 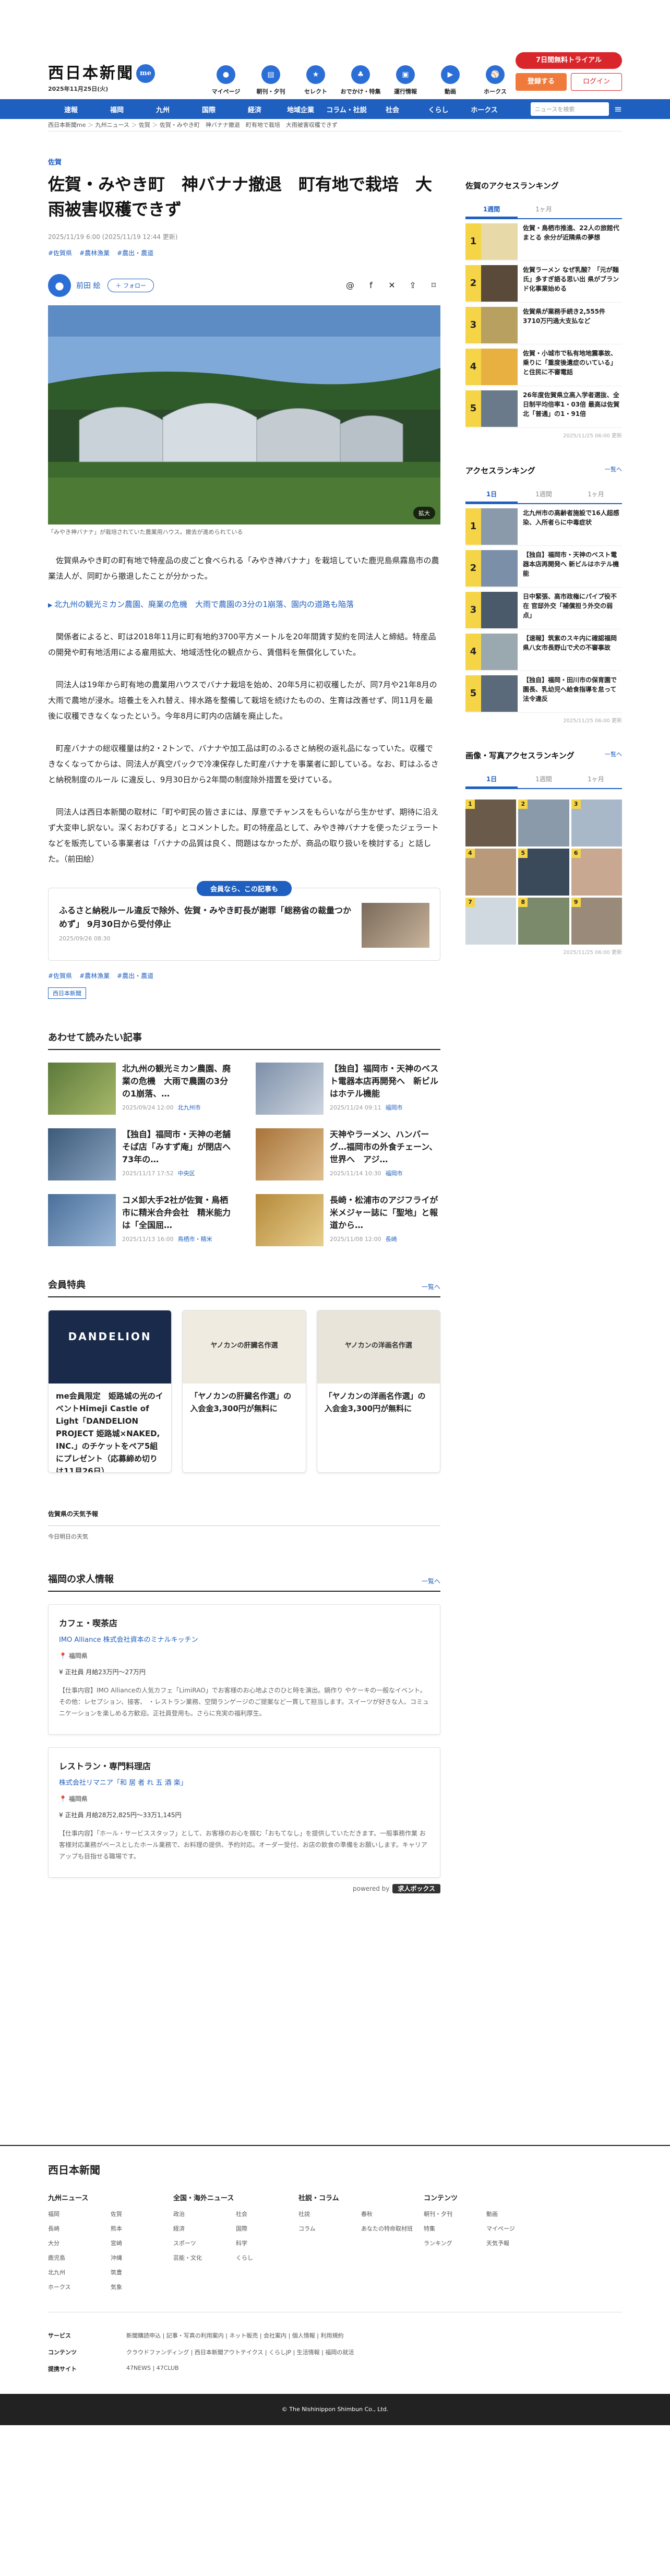 What do you see at coordinates (204, 2257) in the screenshot?
I see `footer-link: 芸能・文化` at bounding box center [204, 2257].